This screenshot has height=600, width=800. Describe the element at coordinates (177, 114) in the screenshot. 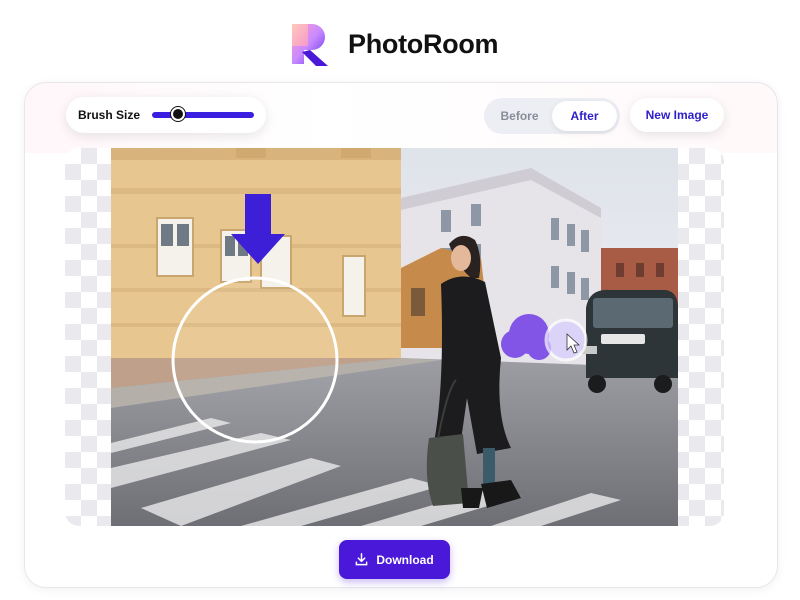

I see `brush-size-slider-thumb` at that location.